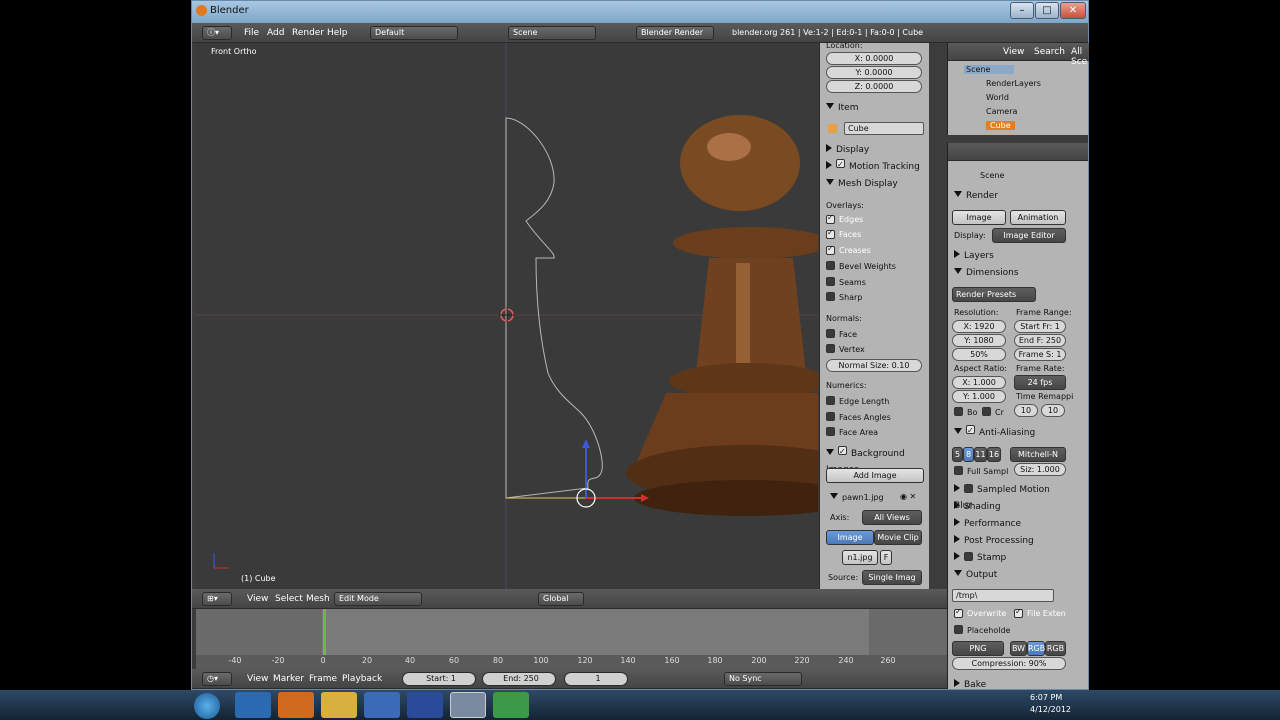  What do you see at coordinates (1040, 326) in the screenshot?
I see `start-frame-field: Start Fr: 1` at bounding box center [1040, 326].